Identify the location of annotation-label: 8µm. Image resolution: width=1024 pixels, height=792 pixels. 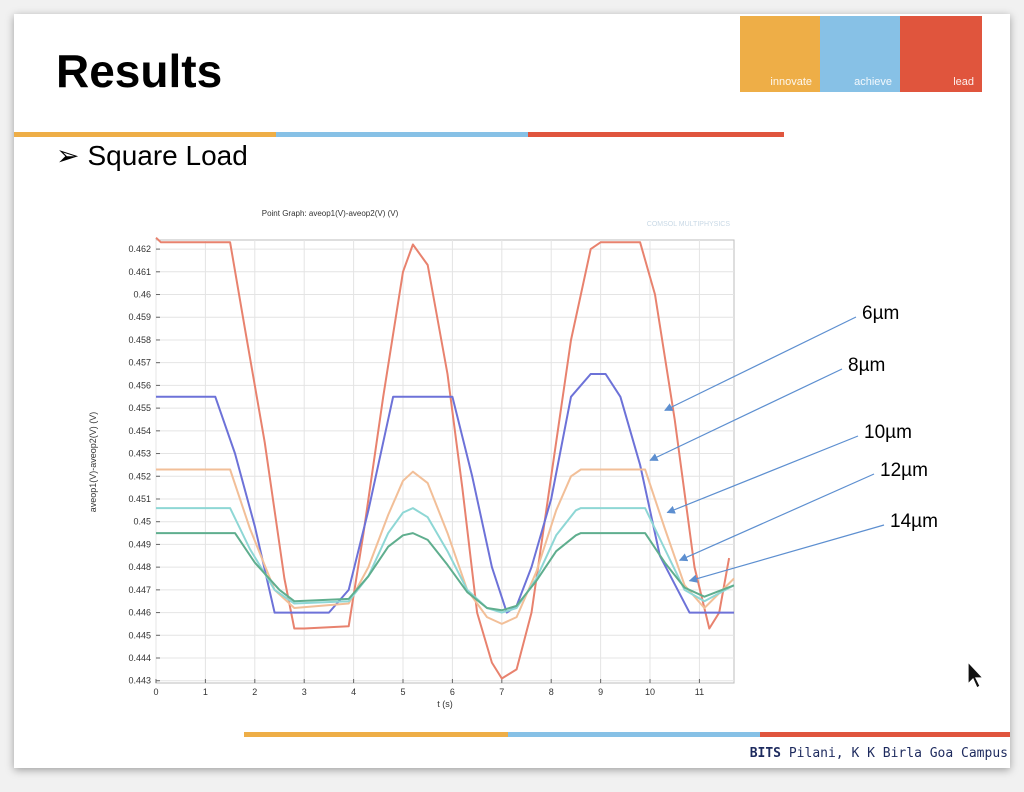
(866, 365).